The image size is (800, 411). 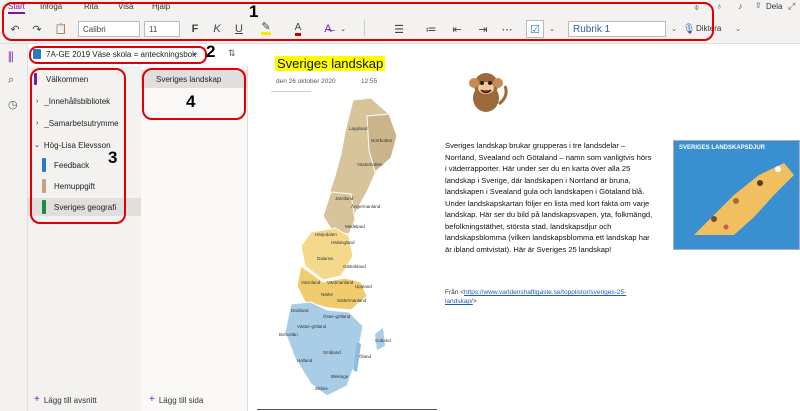 What do you see at coordinates (311, 282) in the screenshot?
I see `map-label: Värmland` at bounding box center [311, 282].